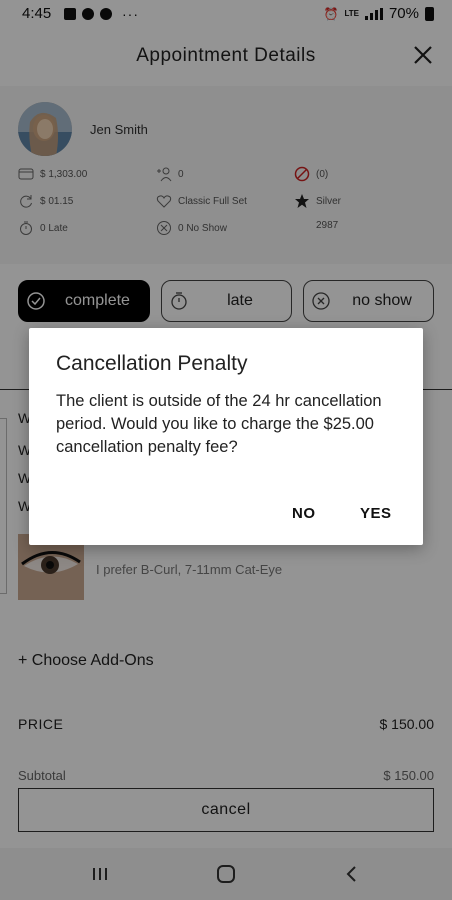  I want to click on dialog-title: Cancellation Penalty, so click(152, 363).